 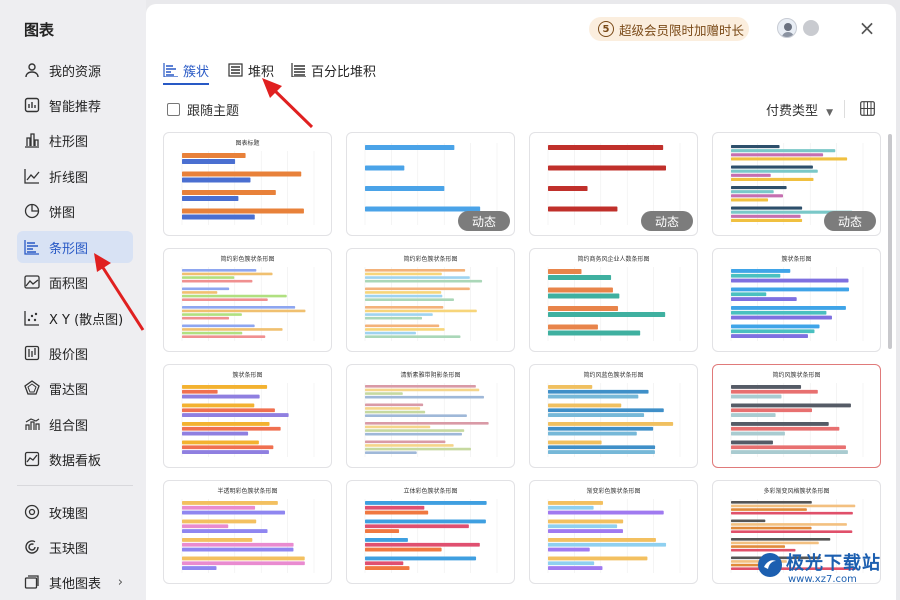 What do you see at coordinates (430, 532) in the screenshot?
I see `chart-template-card: 立体彩色簇状条形图` at bounding box center [430, 532].